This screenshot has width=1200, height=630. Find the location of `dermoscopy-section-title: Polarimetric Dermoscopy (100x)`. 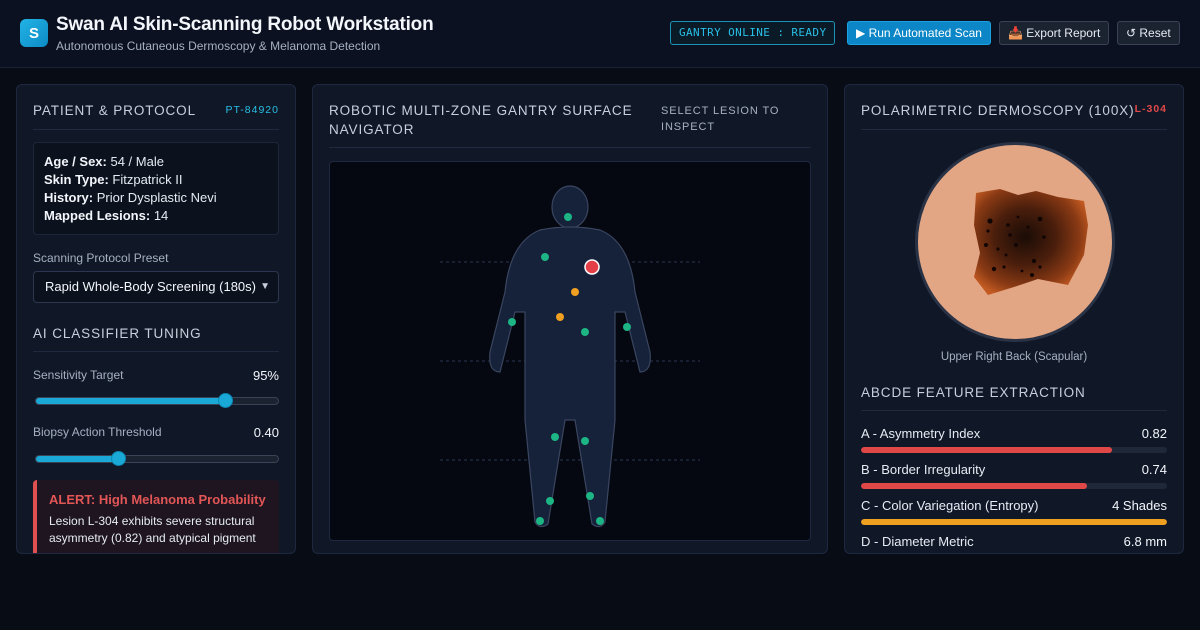

dermoscopy-section-title: Polarimetric Dermoscopy (100x) is located at coordinates (998, 110).